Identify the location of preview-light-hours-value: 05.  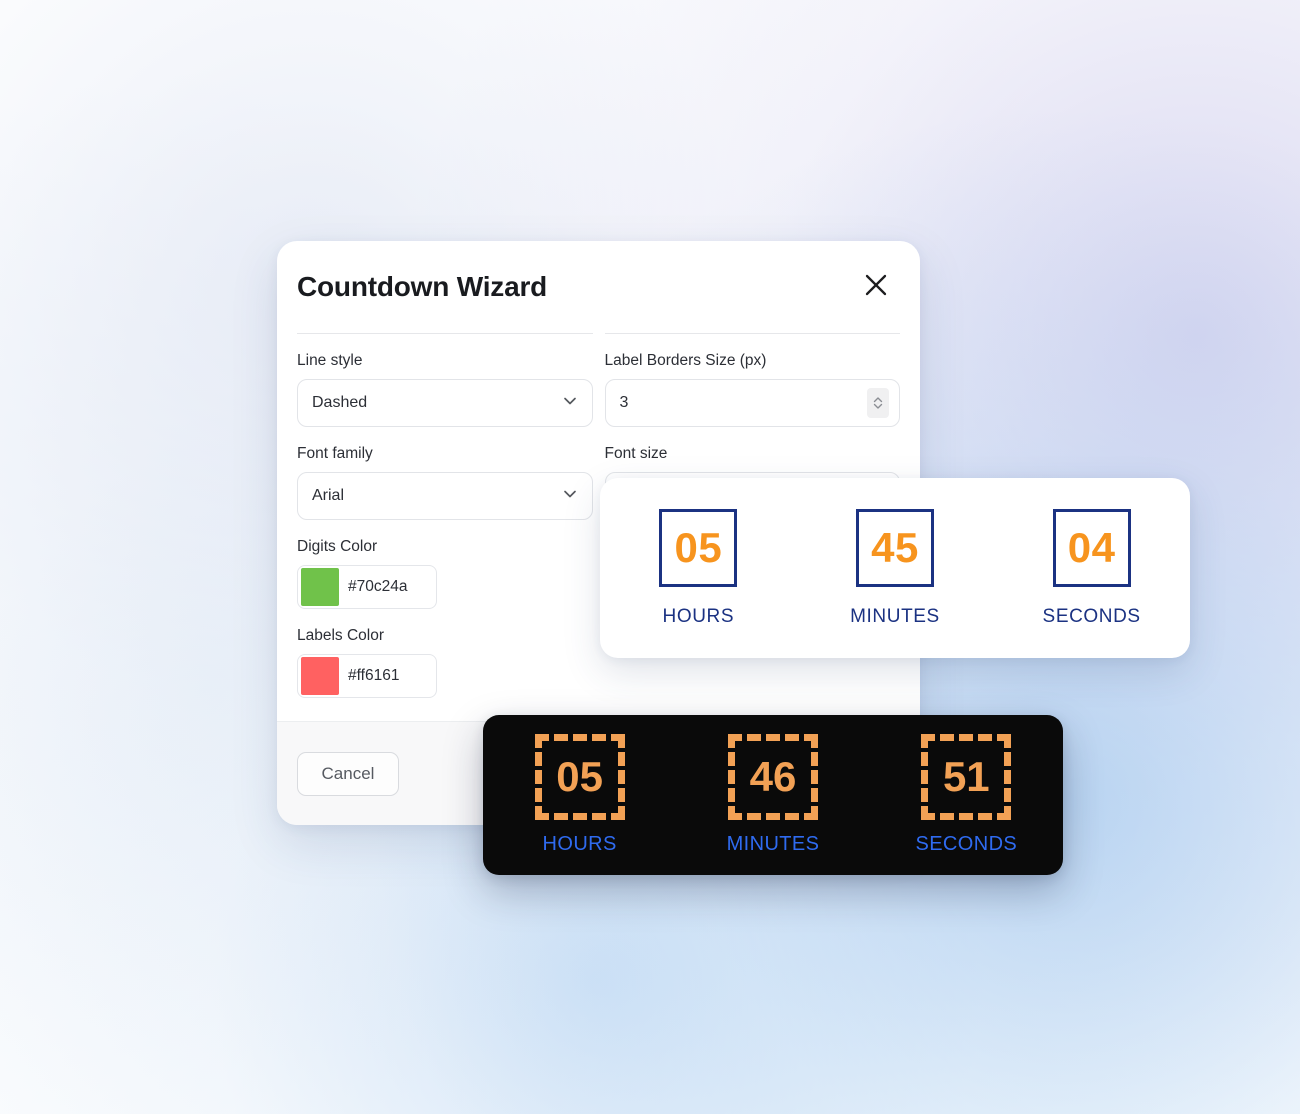
(698, 547).